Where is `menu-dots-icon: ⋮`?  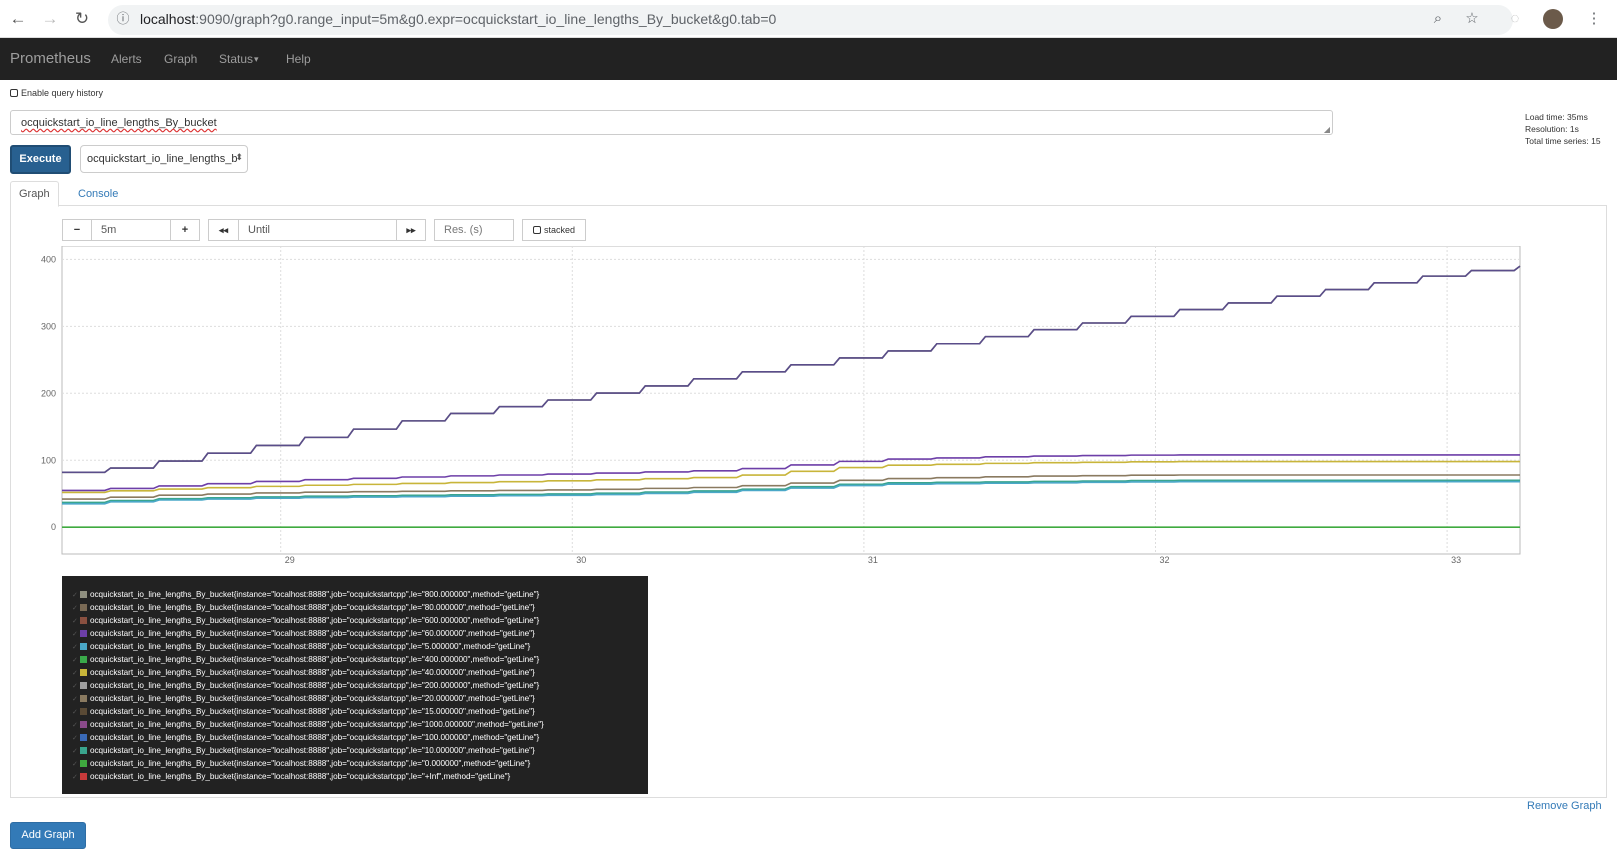 menu-dots-icon: ⋮ is located at coordinates (1594, 19).